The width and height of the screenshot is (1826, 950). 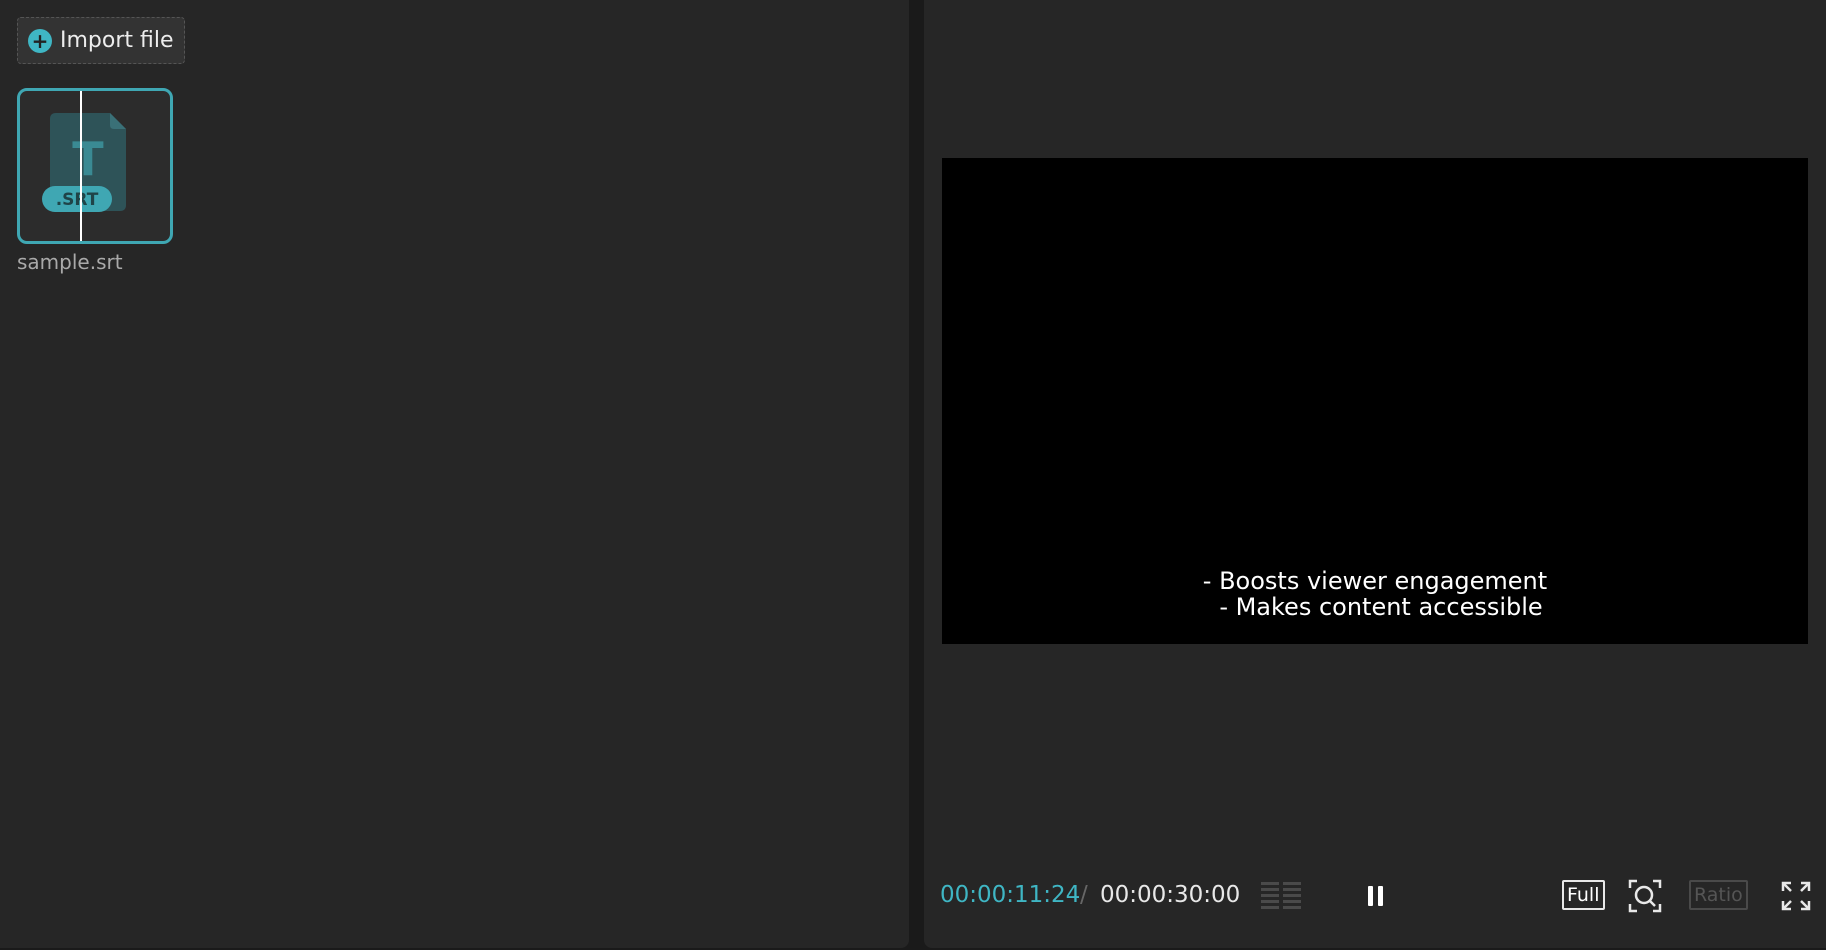 I want to click on player-controls: 00:00:11:24 / 00:00:30:00 Full Ratio, so click(x=1375, y=896).